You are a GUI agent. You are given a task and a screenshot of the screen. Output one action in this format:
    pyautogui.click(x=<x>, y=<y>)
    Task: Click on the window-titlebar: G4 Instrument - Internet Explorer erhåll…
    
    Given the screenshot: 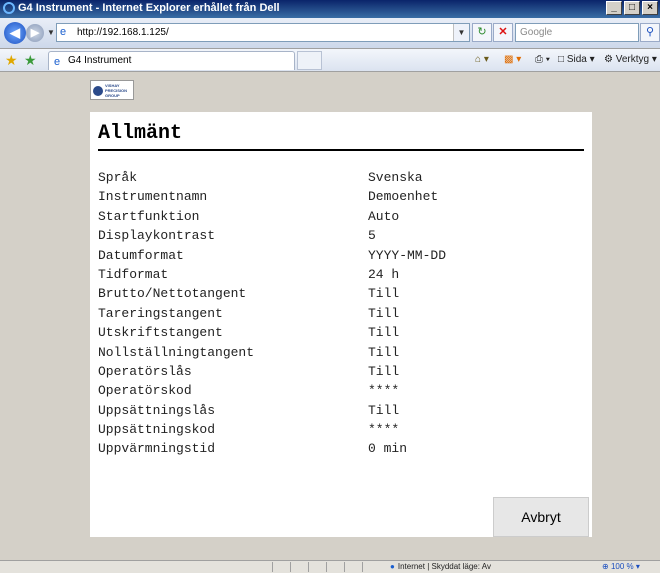 What is the action you would take?
    pyautogui.click(x=330, y=9)
    